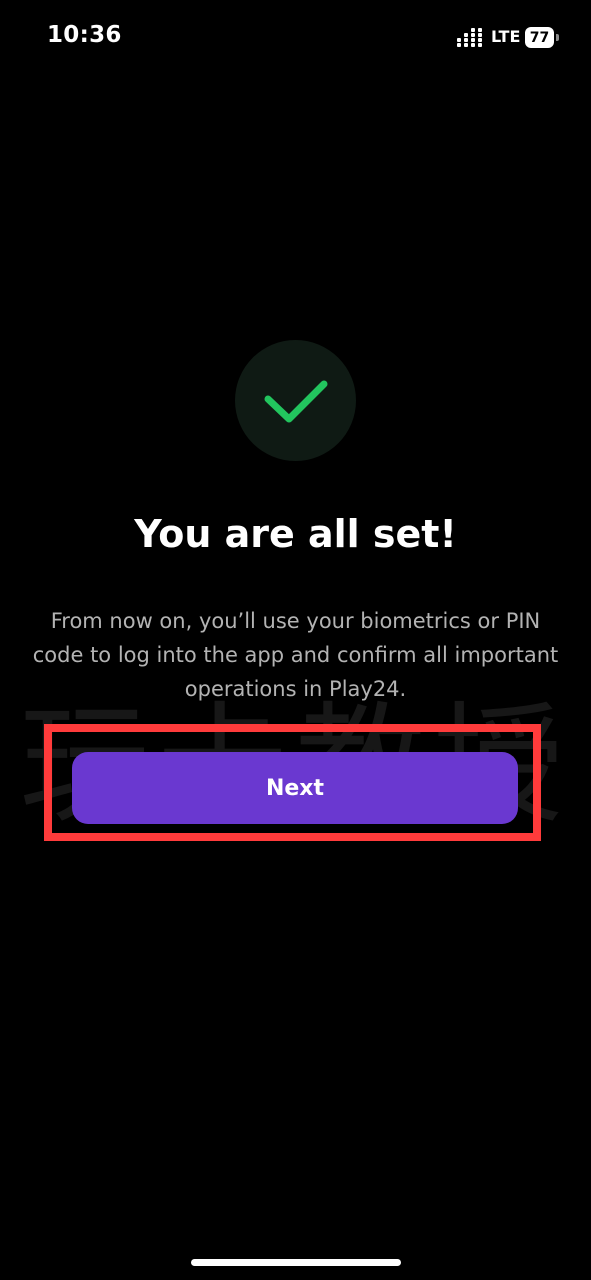  What do you see at coordinates (469, 37) in the screenshot?
I see `signal-icon` at bounding box center [469, 37].